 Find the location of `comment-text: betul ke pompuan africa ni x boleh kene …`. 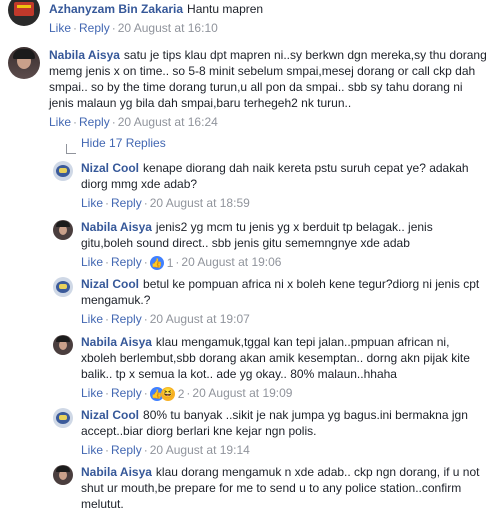

comment-text: betul ke pompuan africa ni x boleh kene … is located at coordinates (280, 292).